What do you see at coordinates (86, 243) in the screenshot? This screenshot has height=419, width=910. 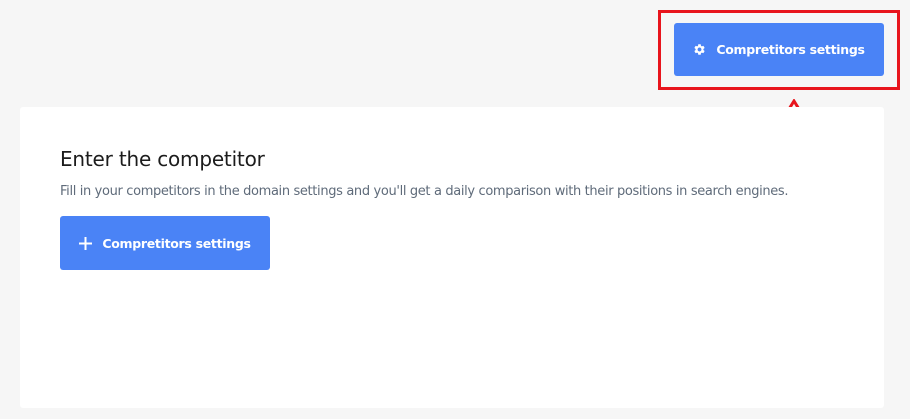 I see `plus-icon` at bounding box center [86, 243].